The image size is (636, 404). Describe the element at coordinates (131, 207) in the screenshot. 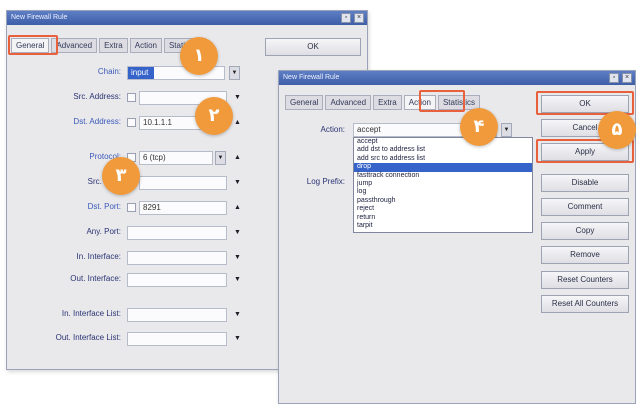

I see `dst-port-invert-checkbox` at that location.